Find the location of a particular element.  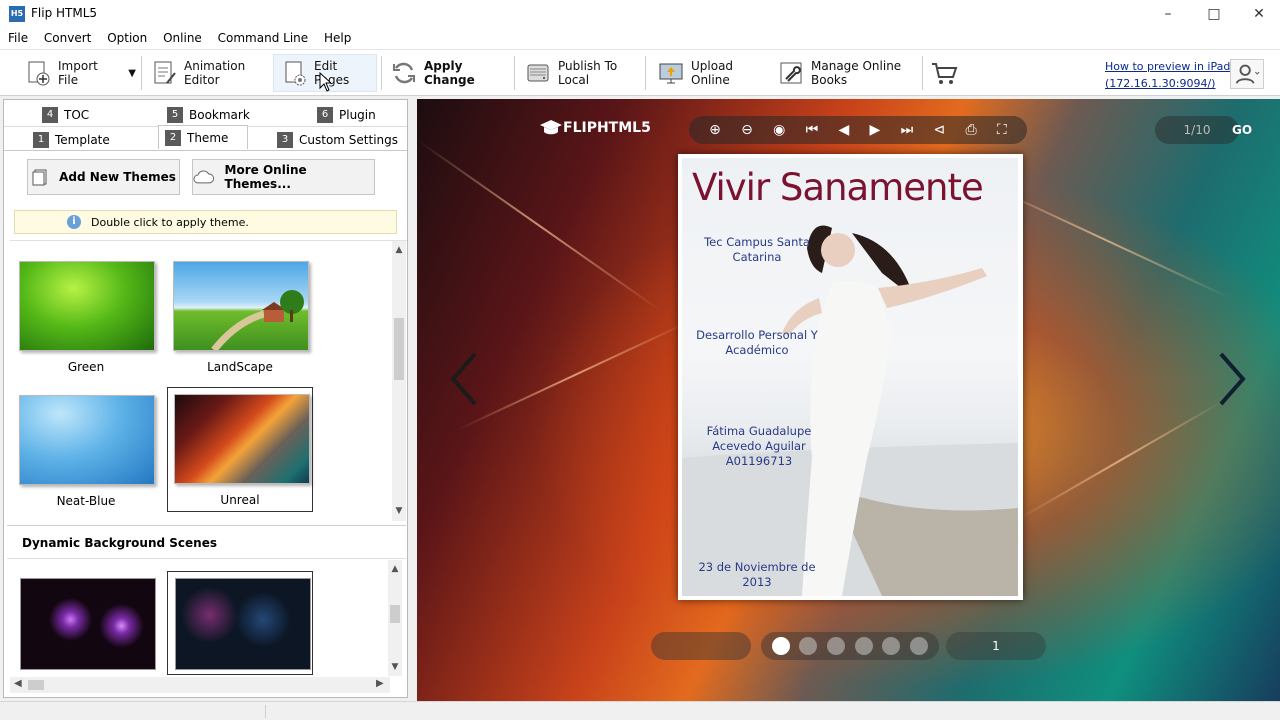

ipad-preview-link-line1: How to preview in iPad is located at coordinates (1167, 66).